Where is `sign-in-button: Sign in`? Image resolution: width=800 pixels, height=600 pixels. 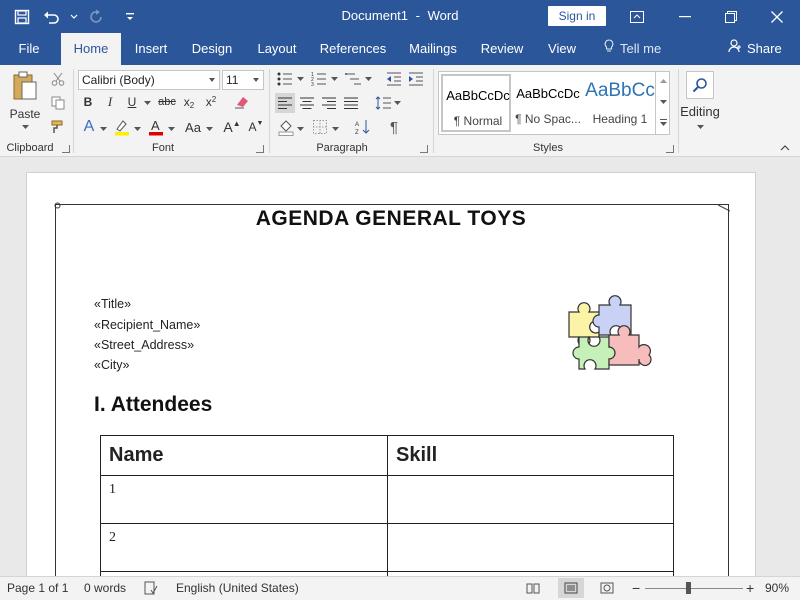 sign-in-button: Sign in is located at coordinates (577, 16).